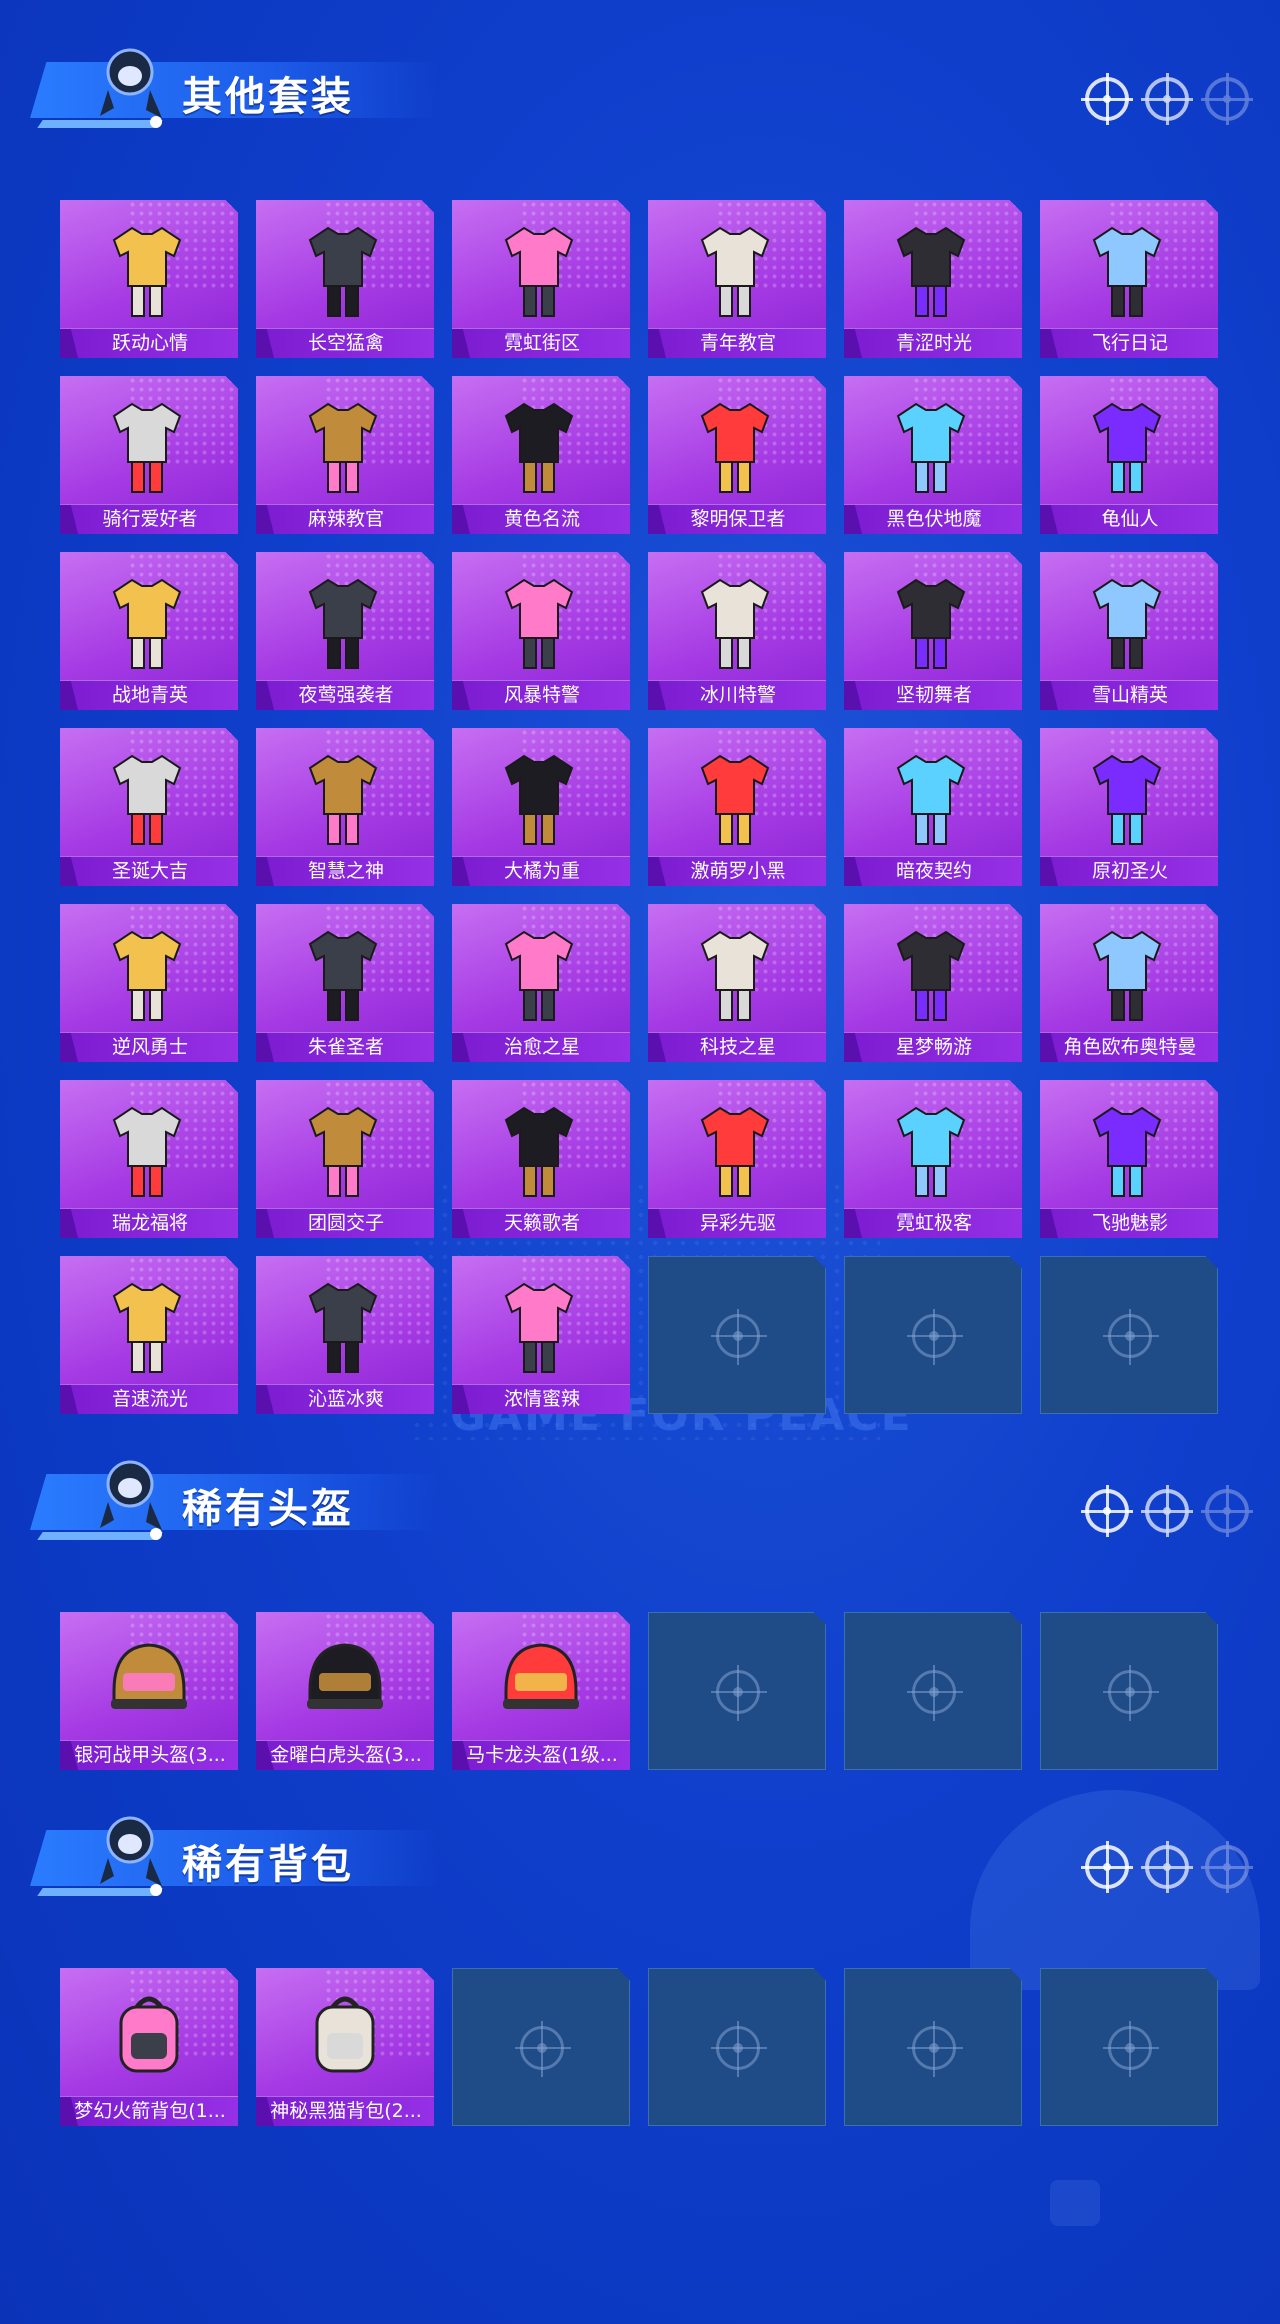  I want to click on item-card: 大橘为重, so click(541, 807).